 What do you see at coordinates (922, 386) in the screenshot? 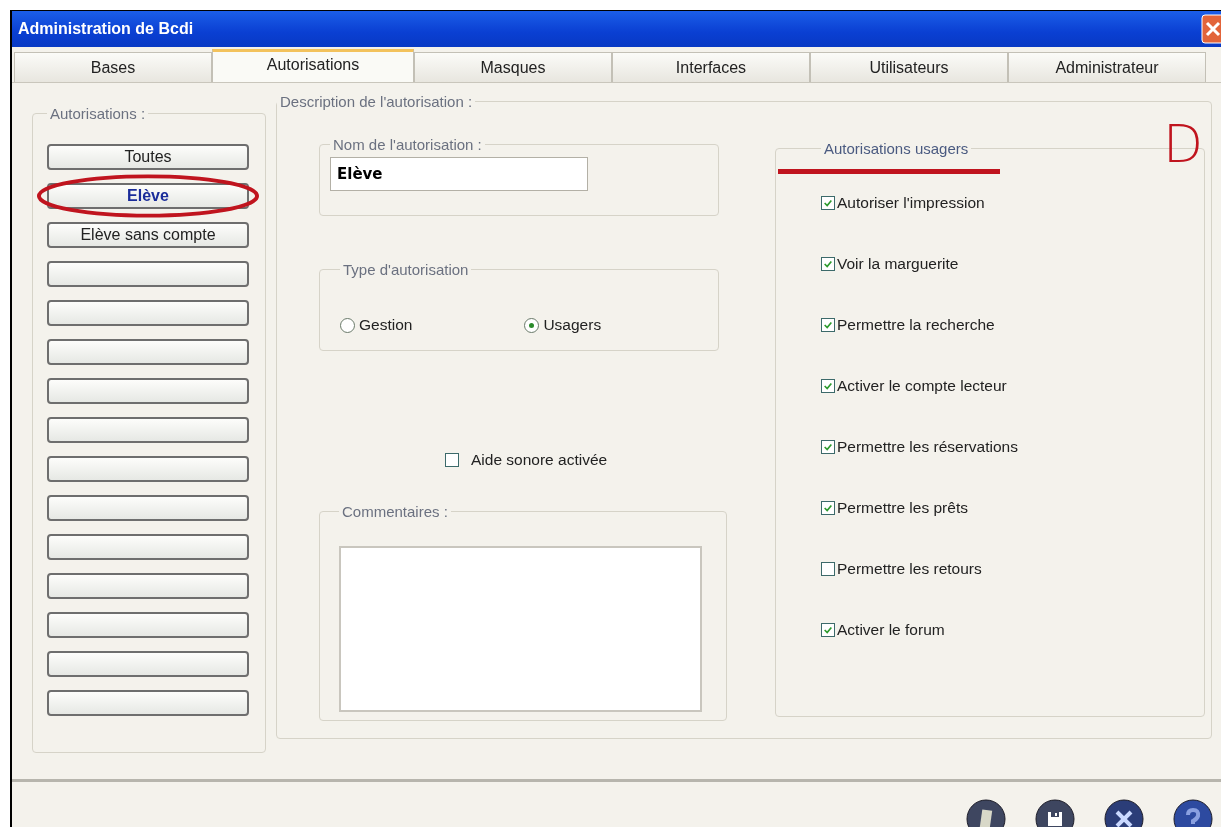
I see `checkbox-label: Activer le compte lecteur` at bounding box center [922, 386].